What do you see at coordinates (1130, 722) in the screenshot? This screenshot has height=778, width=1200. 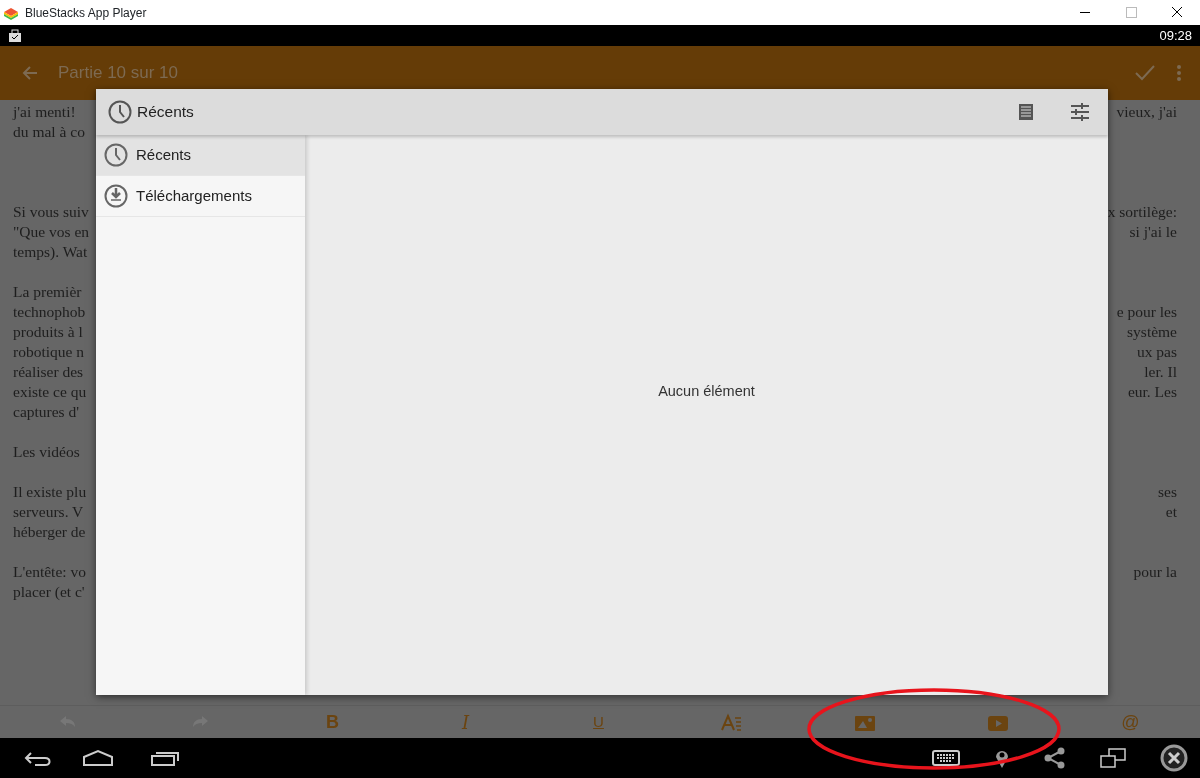 I see `mention-button: @` at bounding box center [1130, 722].